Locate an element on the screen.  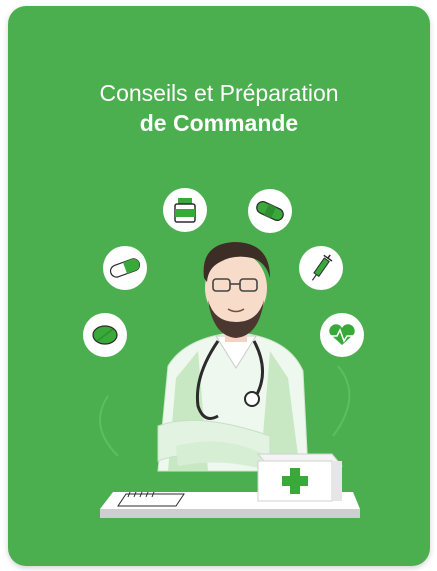
bandage-icon is located at coordinates (270, 211).